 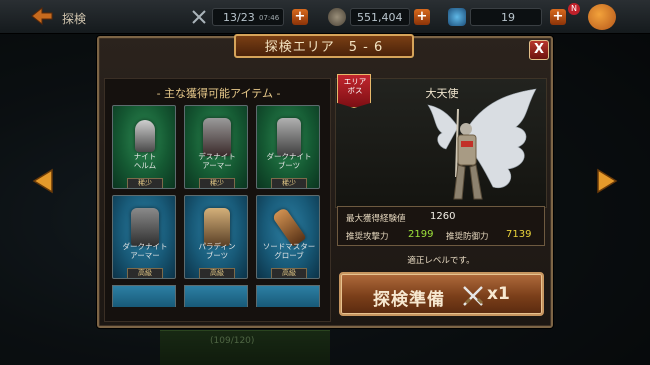 I want to click on item-name: パラディン ブーツ, so click(x=217, y=251).